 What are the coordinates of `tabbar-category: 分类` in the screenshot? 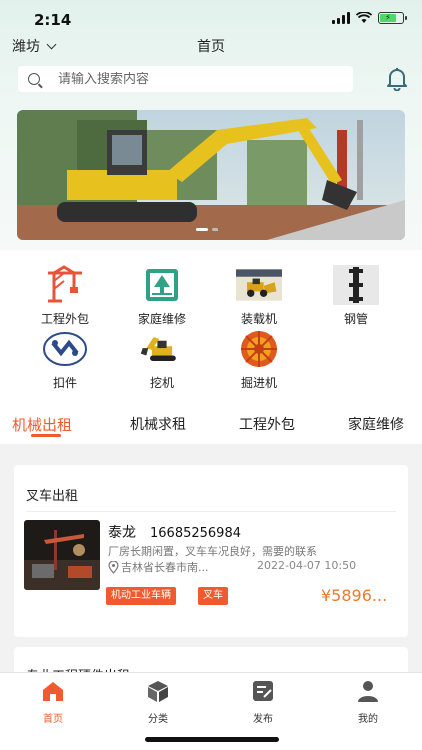 It's located at (158, 702).